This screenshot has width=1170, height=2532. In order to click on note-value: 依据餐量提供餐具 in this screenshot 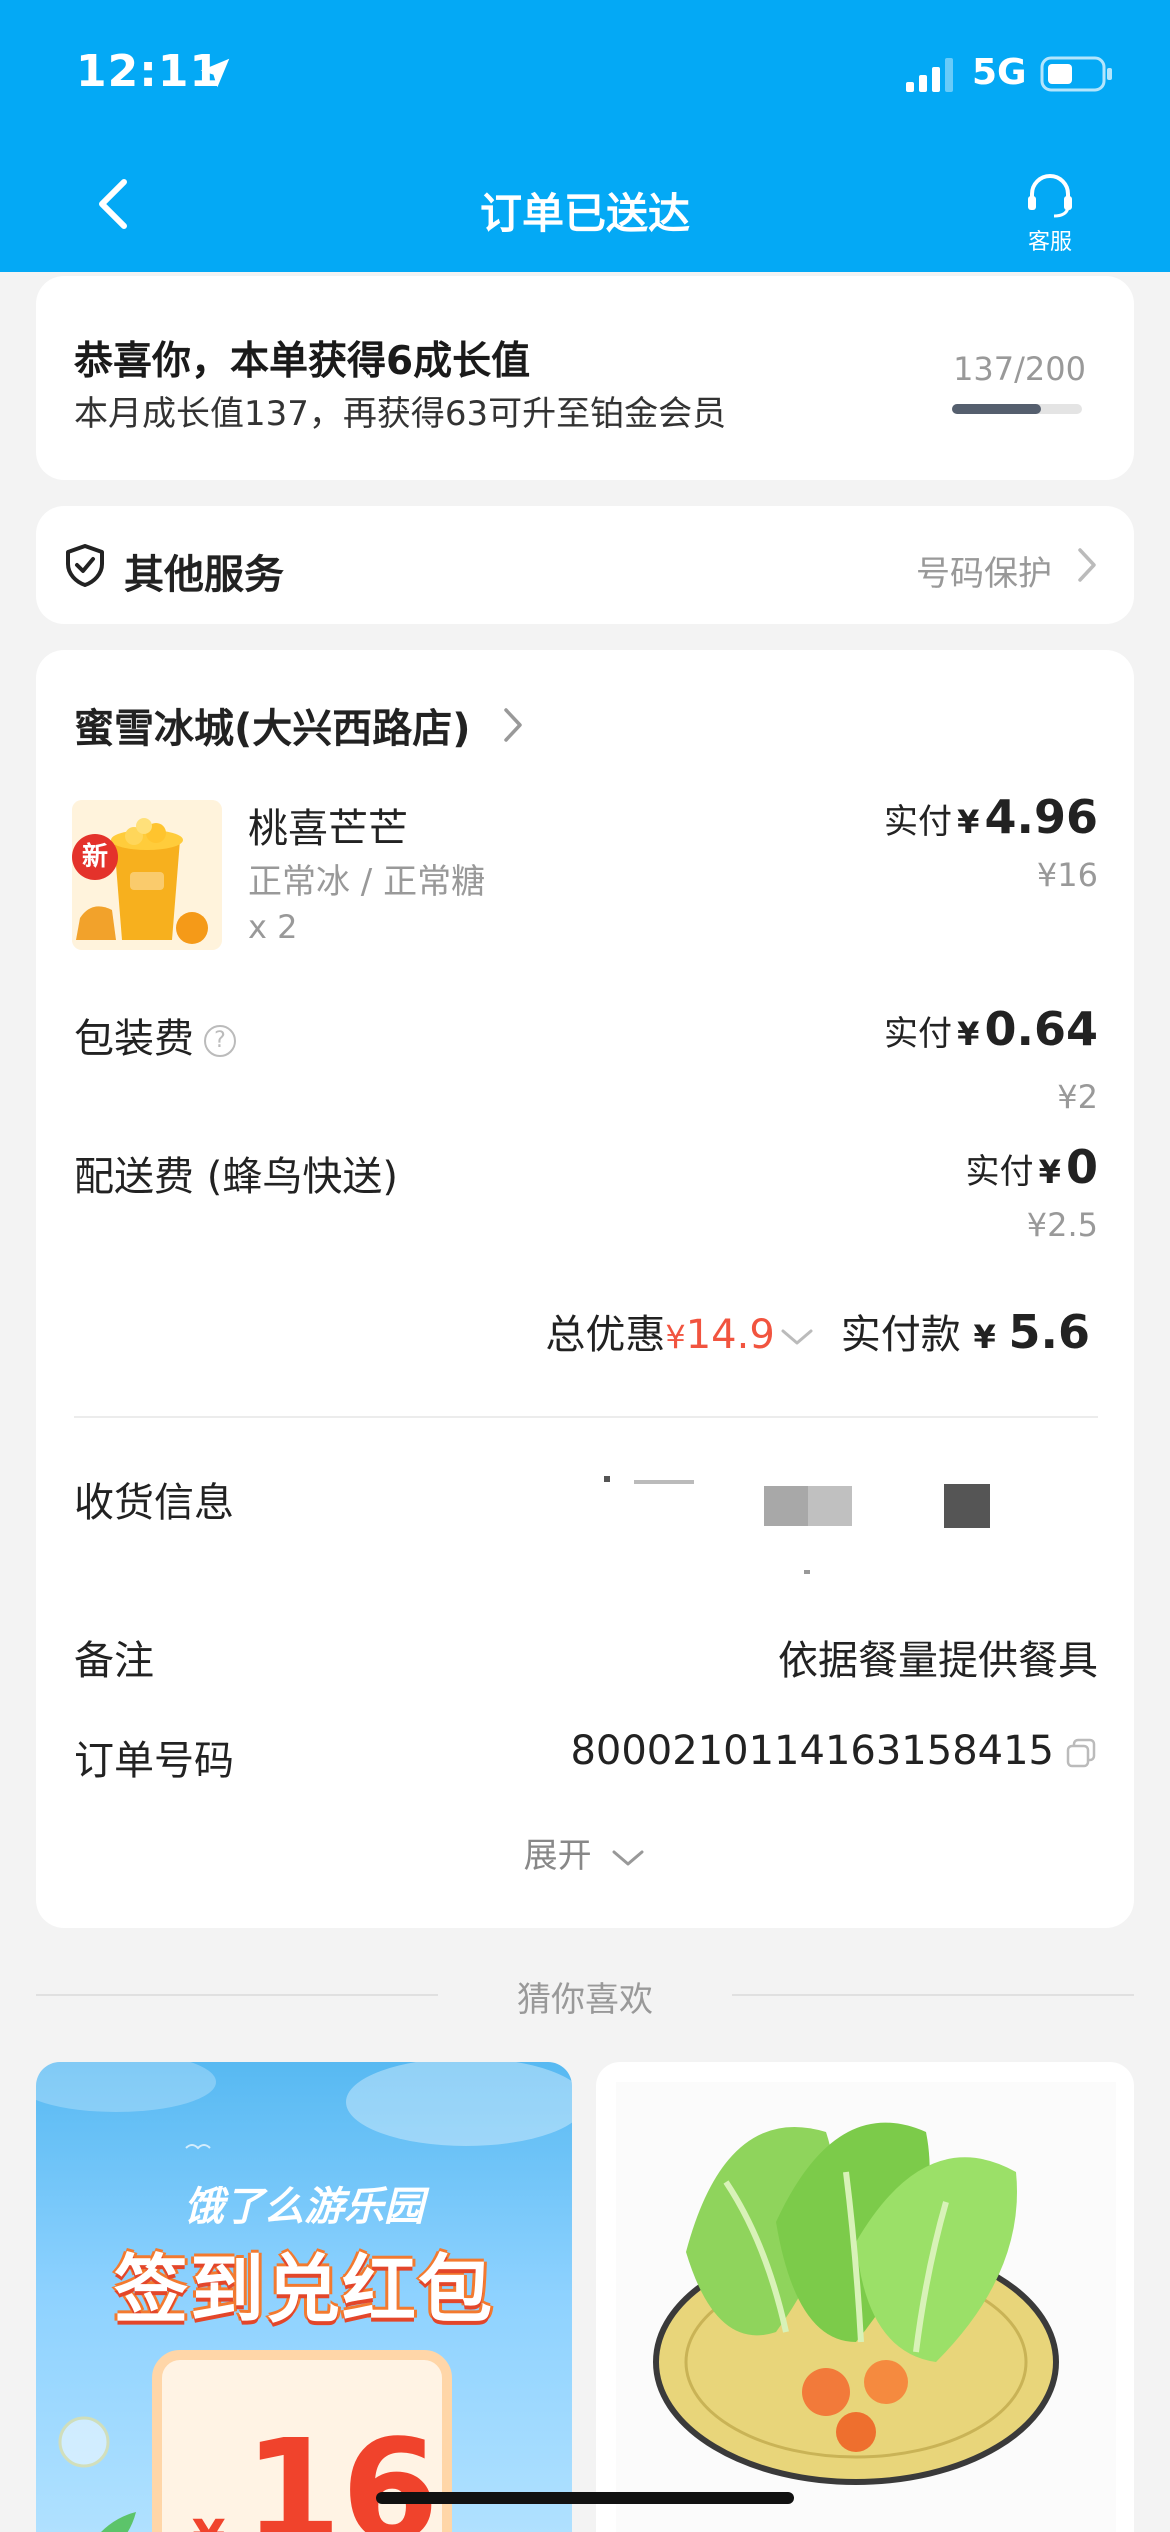, I will do `click(938, 1661)`.